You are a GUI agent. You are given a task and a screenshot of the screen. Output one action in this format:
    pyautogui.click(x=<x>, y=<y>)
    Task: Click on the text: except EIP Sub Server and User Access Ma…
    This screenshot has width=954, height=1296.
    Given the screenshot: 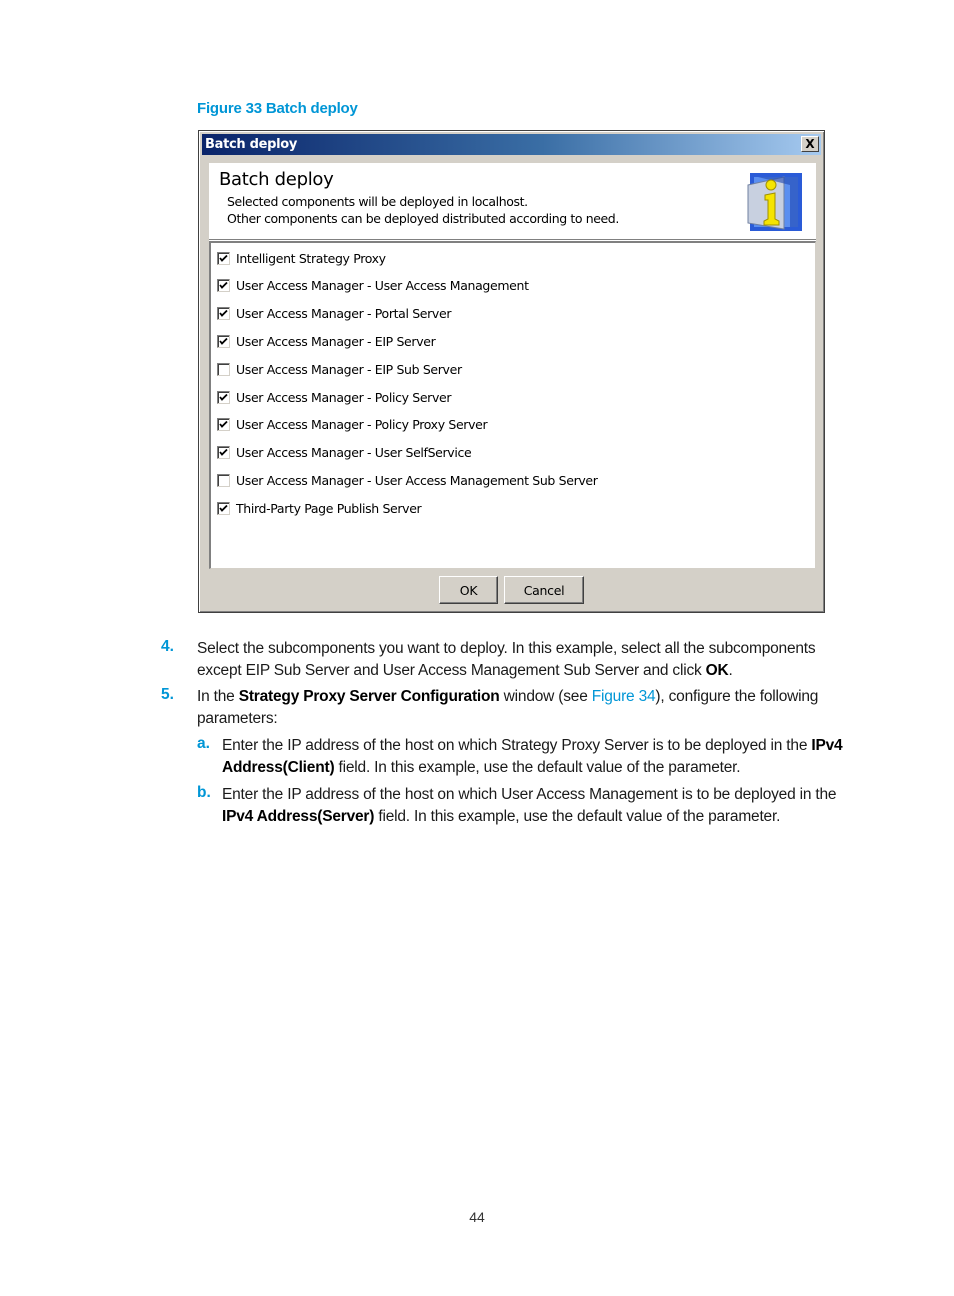 What is the action you would take?
    pyautogui.click(x=451, y=670)
    